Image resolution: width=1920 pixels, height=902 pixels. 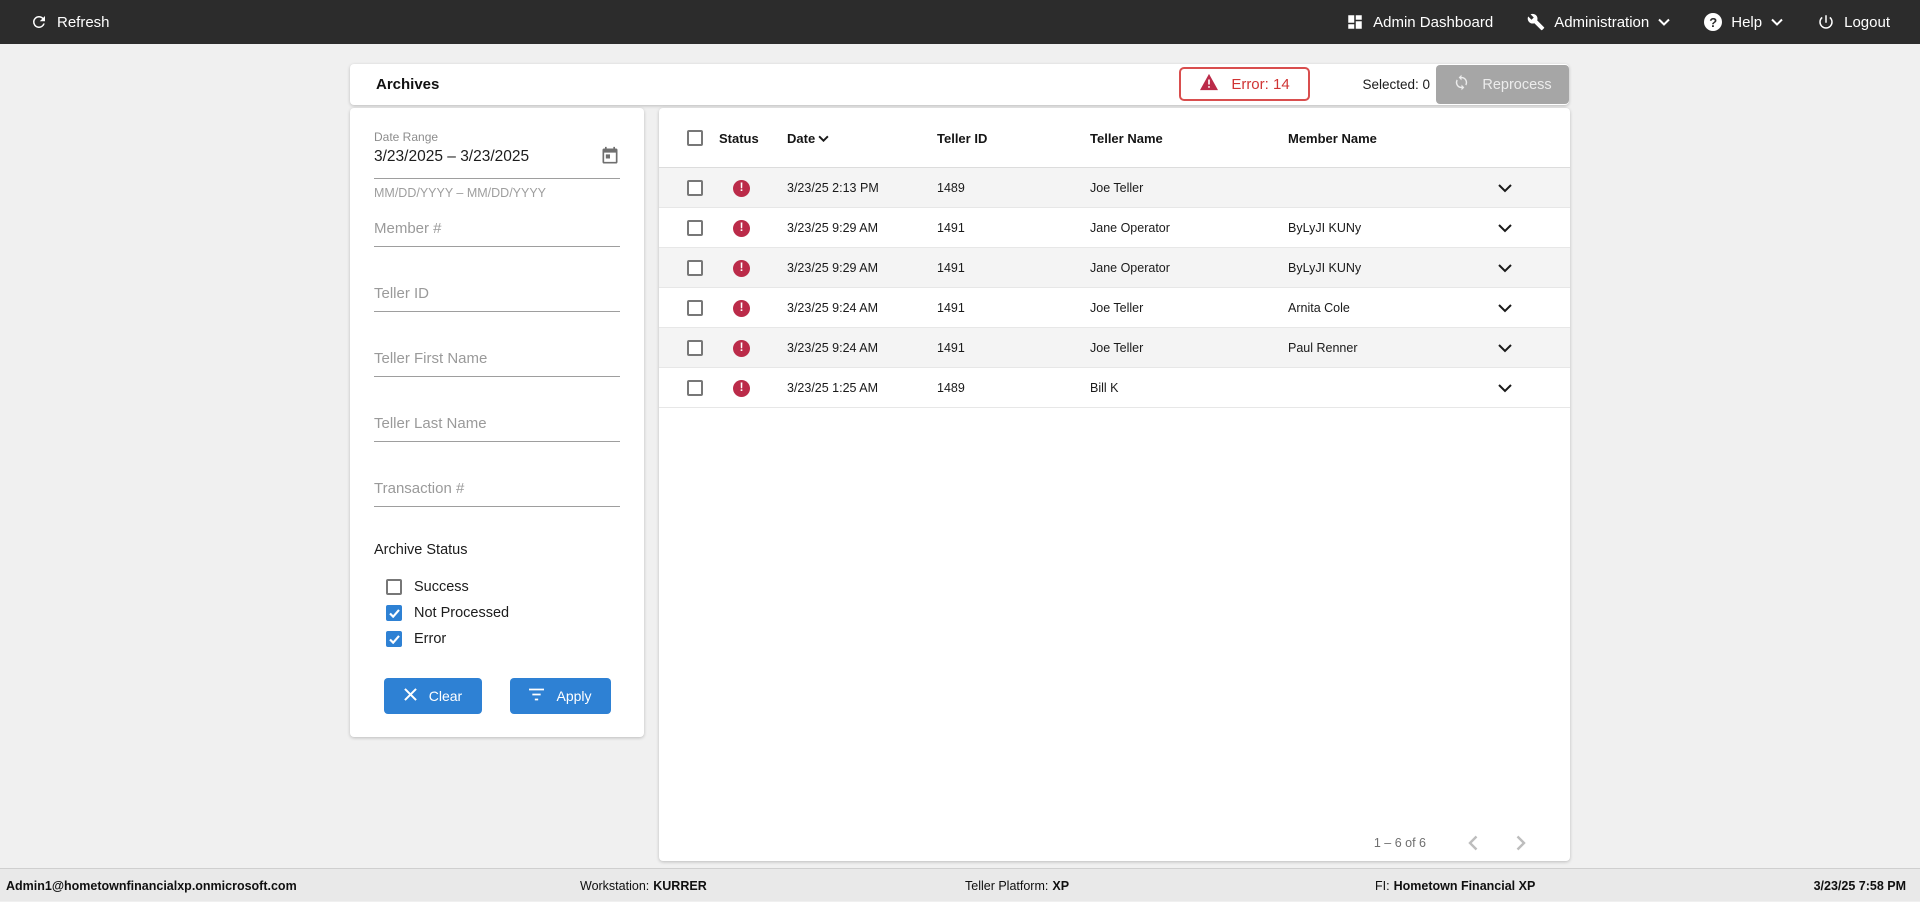 I want to click on current-datetime: 3/23/25 7:58 PM, so click(x=1859, y=885).